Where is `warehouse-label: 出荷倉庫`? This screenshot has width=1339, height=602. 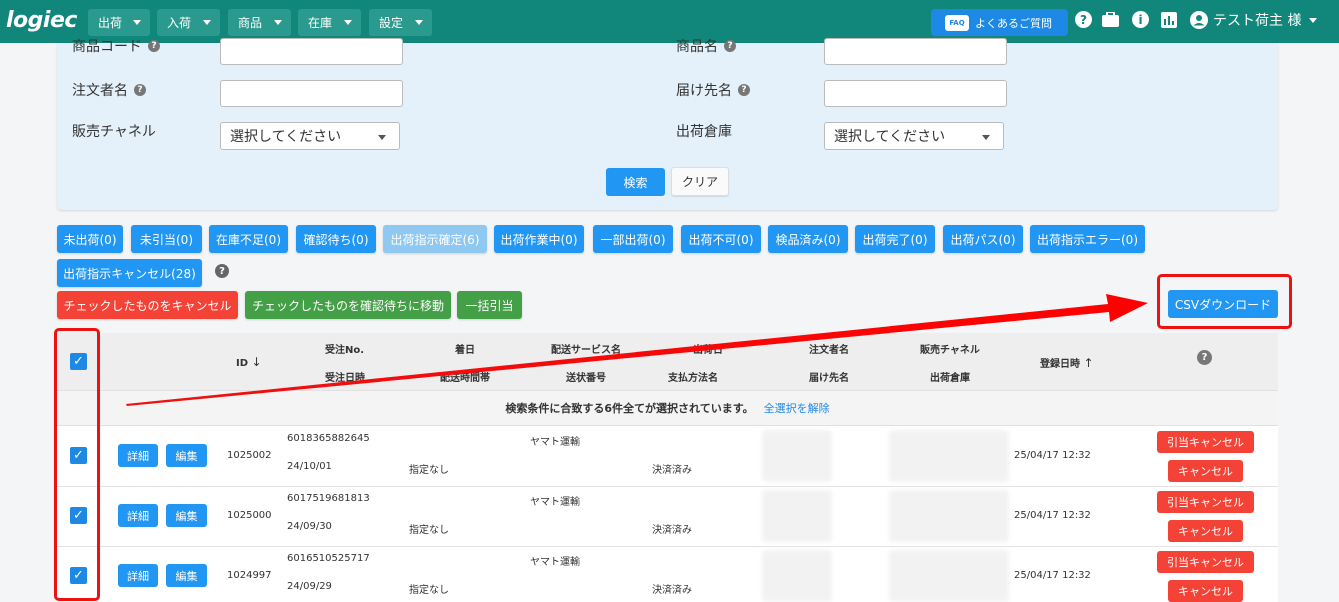
warehouse-label: 出荷倉庫 is located at coordinates (704, 132).